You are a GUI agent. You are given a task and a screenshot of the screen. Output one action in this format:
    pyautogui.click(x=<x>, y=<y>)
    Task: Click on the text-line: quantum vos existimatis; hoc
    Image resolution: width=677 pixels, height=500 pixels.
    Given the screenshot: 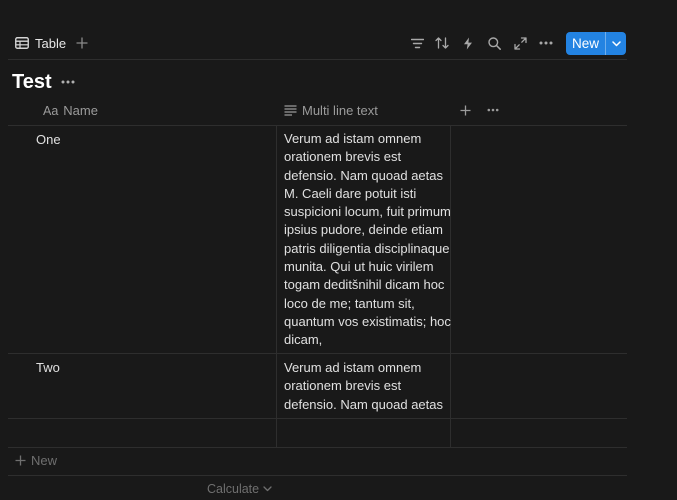 What is the action you would take?
    pyautogui.click(x=367, y=321)
    